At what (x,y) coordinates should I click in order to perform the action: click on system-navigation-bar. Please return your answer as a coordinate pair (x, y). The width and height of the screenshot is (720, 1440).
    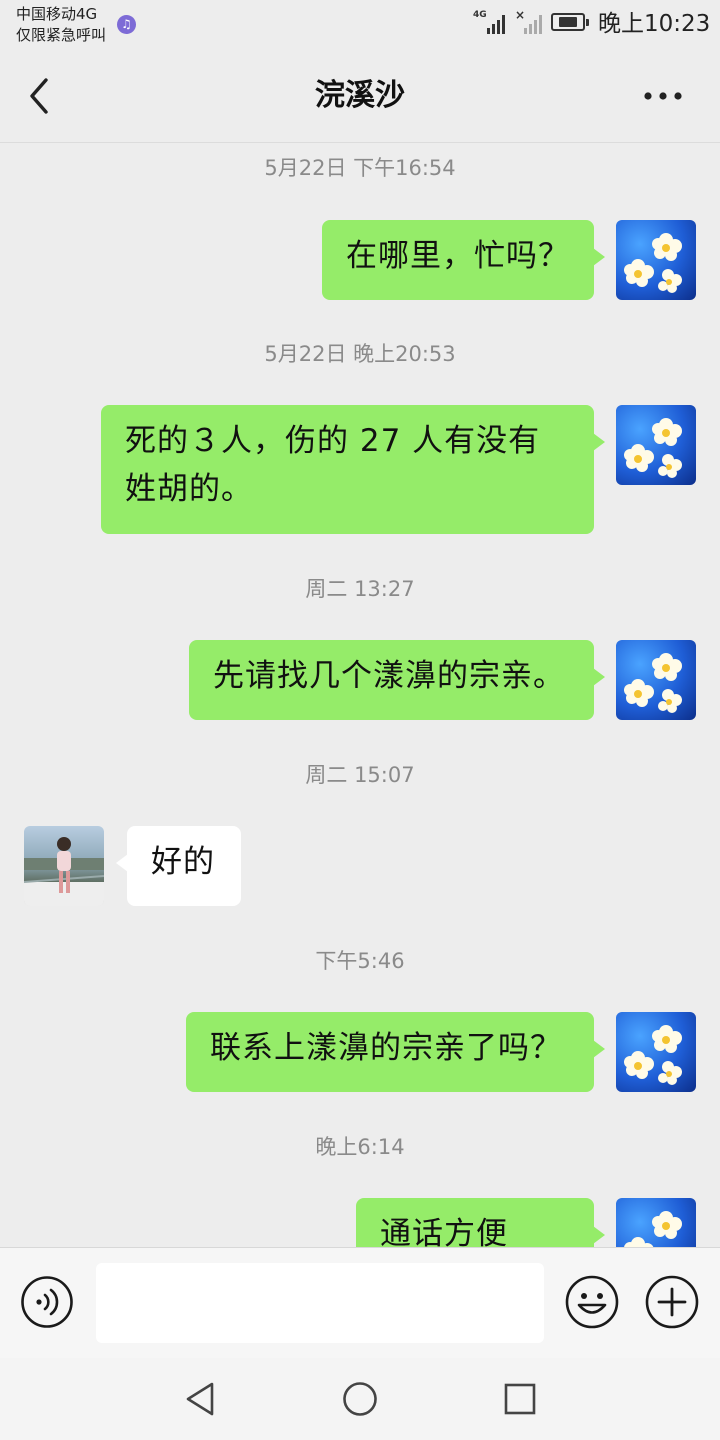
    Looking at the image, I should click on (360, 1399).